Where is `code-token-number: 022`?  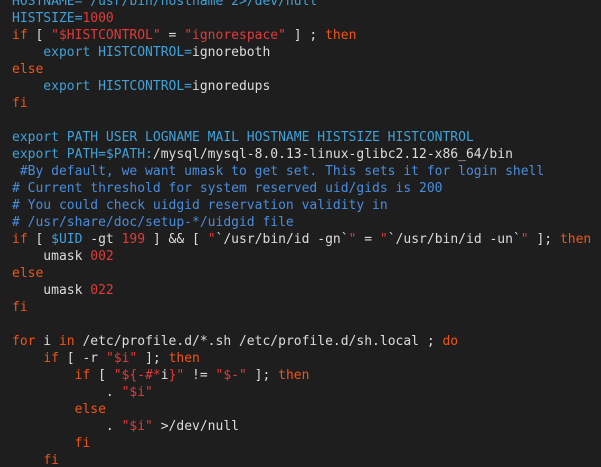
code-token-number: 022 is located at coordinates (102, 290).